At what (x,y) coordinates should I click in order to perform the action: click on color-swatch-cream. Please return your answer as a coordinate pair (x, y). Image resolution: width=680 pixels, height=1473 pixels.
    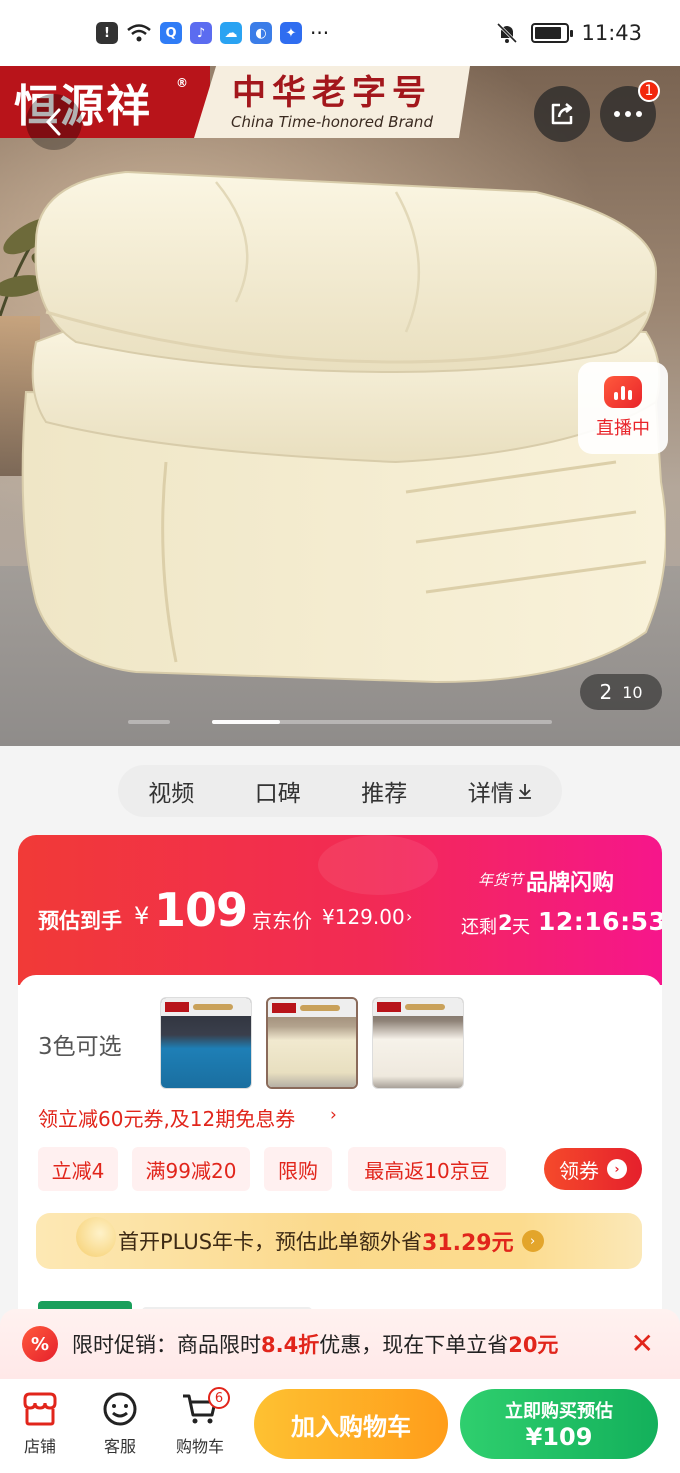
    Looking at the image, I should click on (312, 1043).